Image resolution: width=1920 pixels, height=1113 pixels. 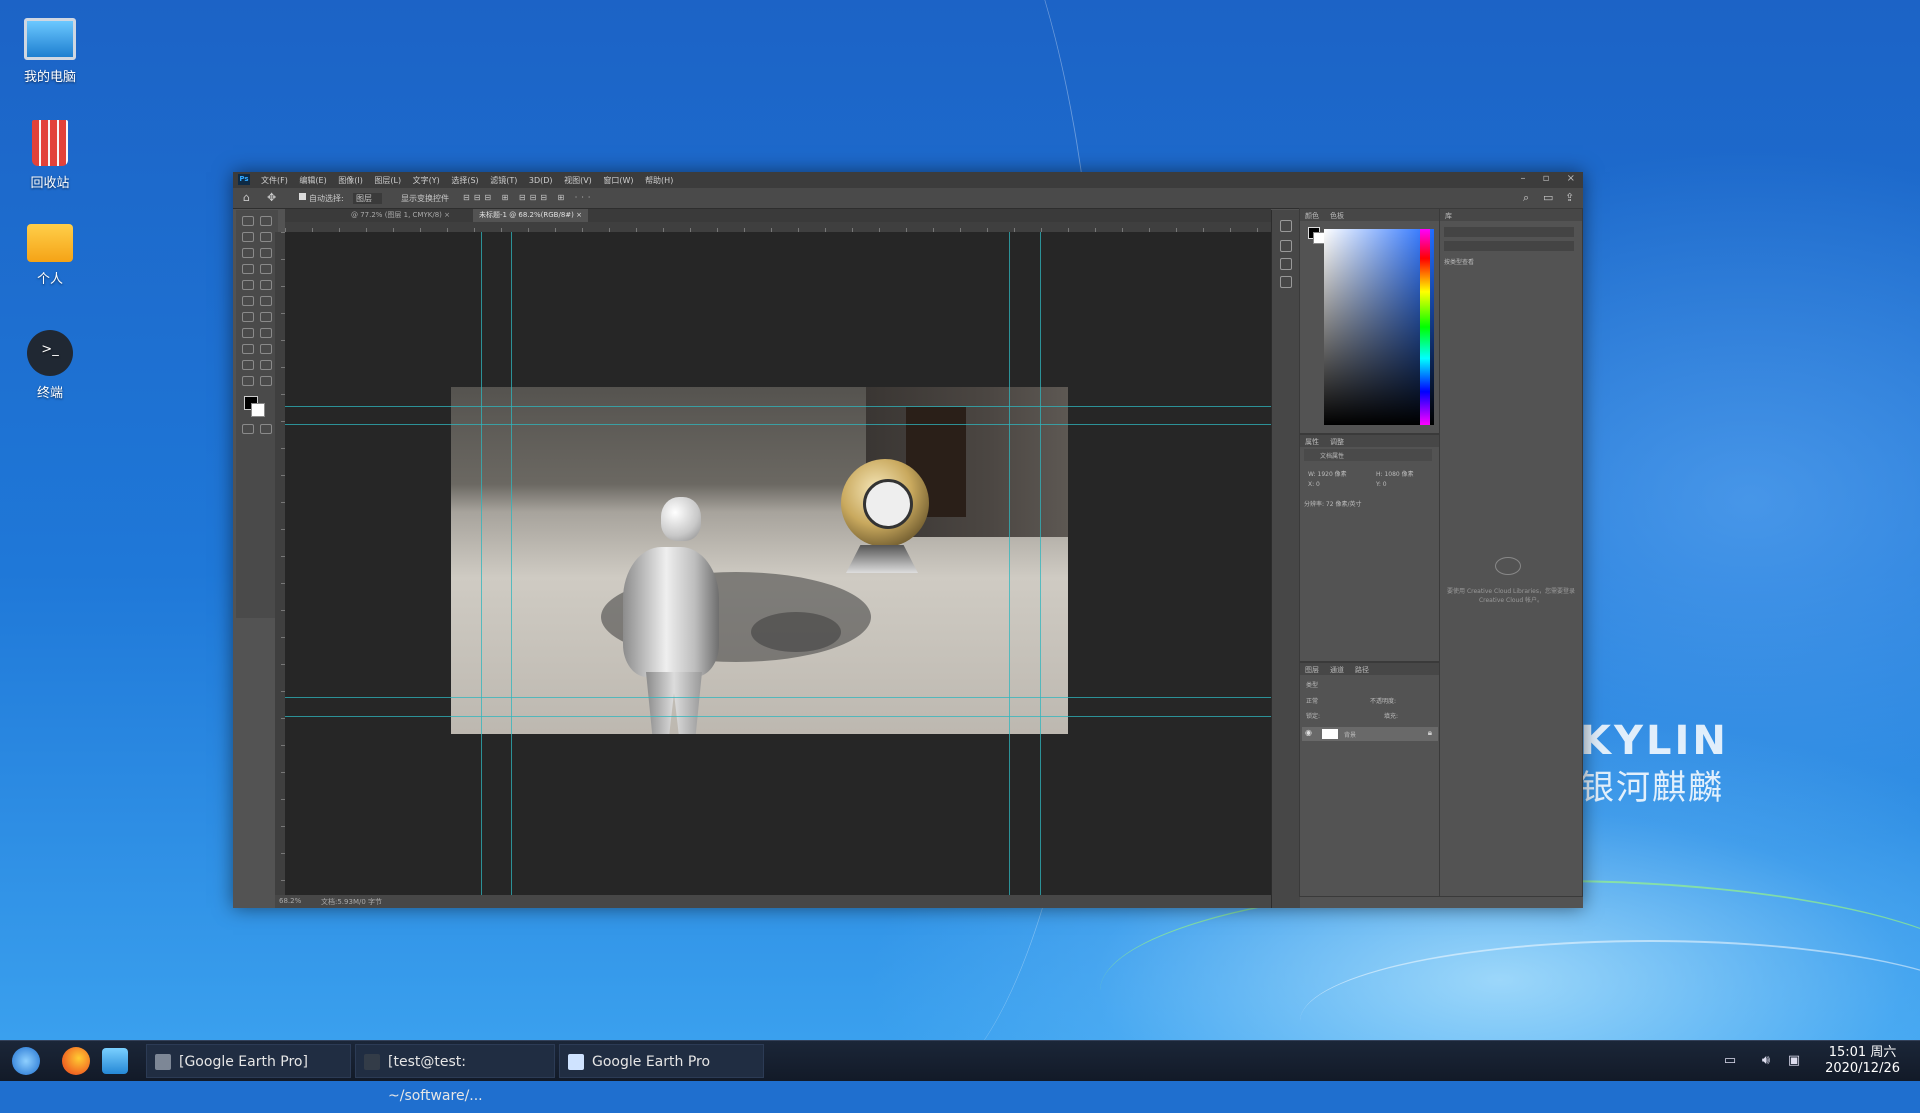 I want to click on tab-document-2: 未标题-1 @ 68.2%(RGB/8#) ×, so click(x=531, y=215).